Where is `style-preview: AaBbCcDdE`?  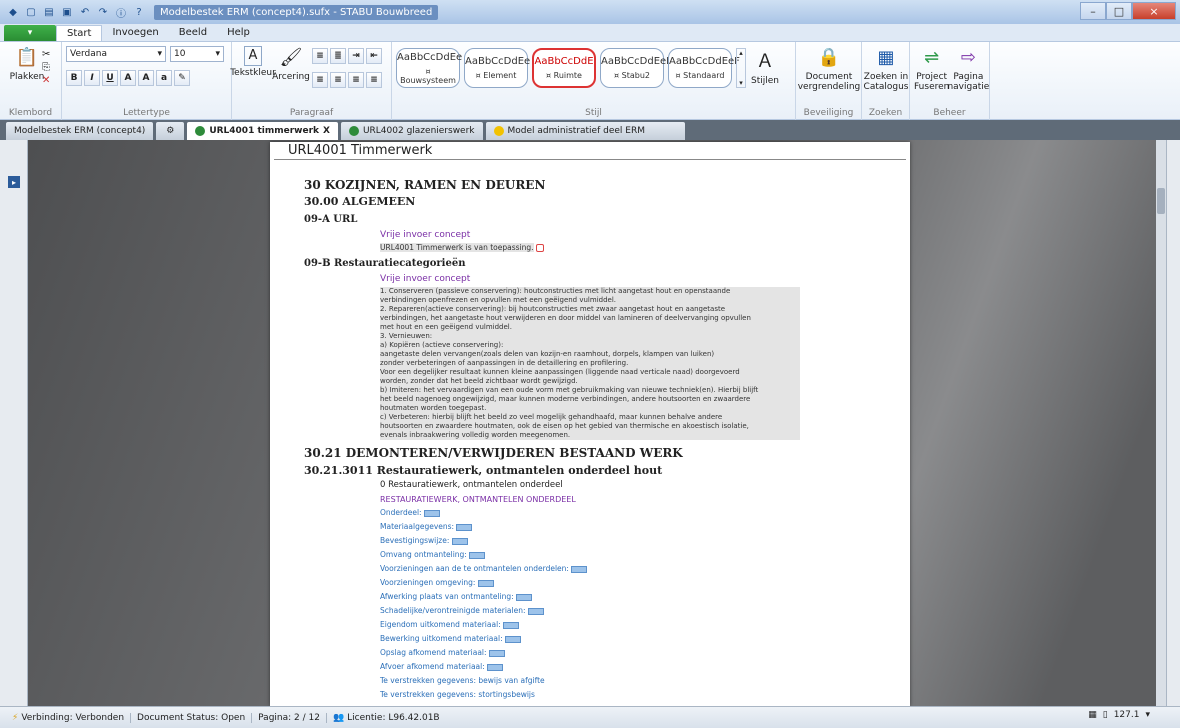 style-preview: AaBbCcDdE is located at coordinates (564, 61).